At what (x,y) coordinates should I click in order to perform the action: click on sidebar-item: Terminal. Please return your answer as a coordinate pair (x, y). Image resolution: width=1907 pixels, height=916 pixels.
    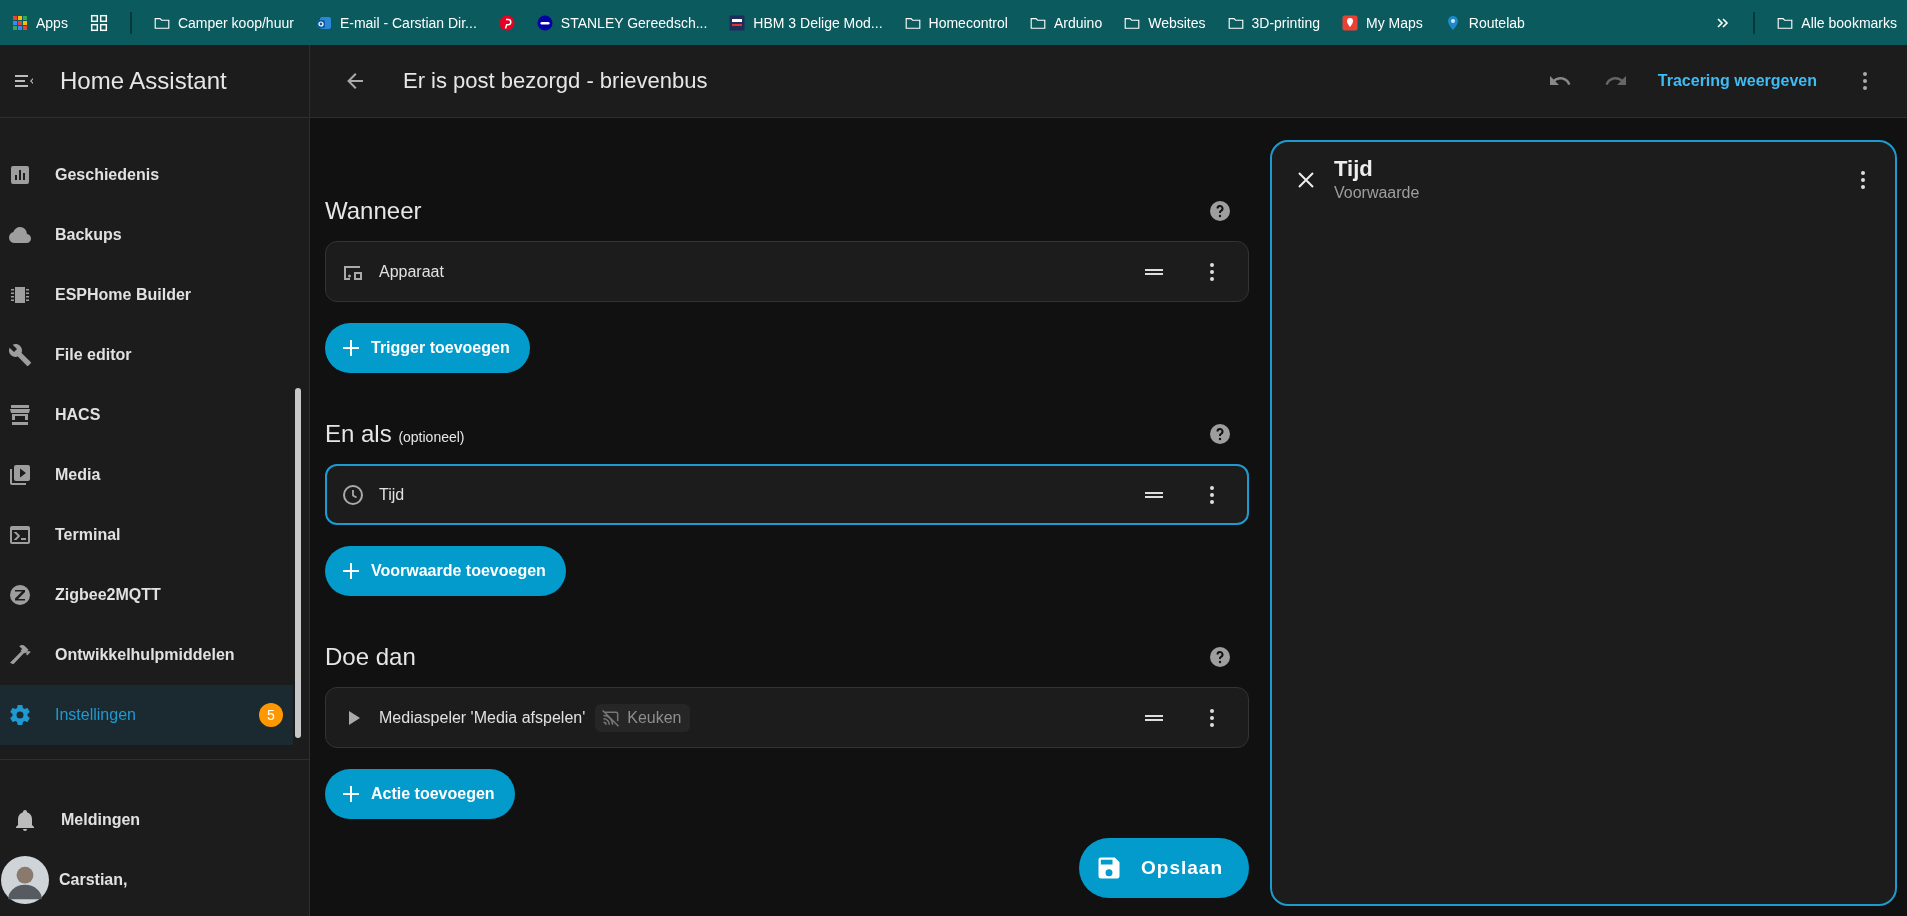
    Looking at the image, I should click on (146, 535).